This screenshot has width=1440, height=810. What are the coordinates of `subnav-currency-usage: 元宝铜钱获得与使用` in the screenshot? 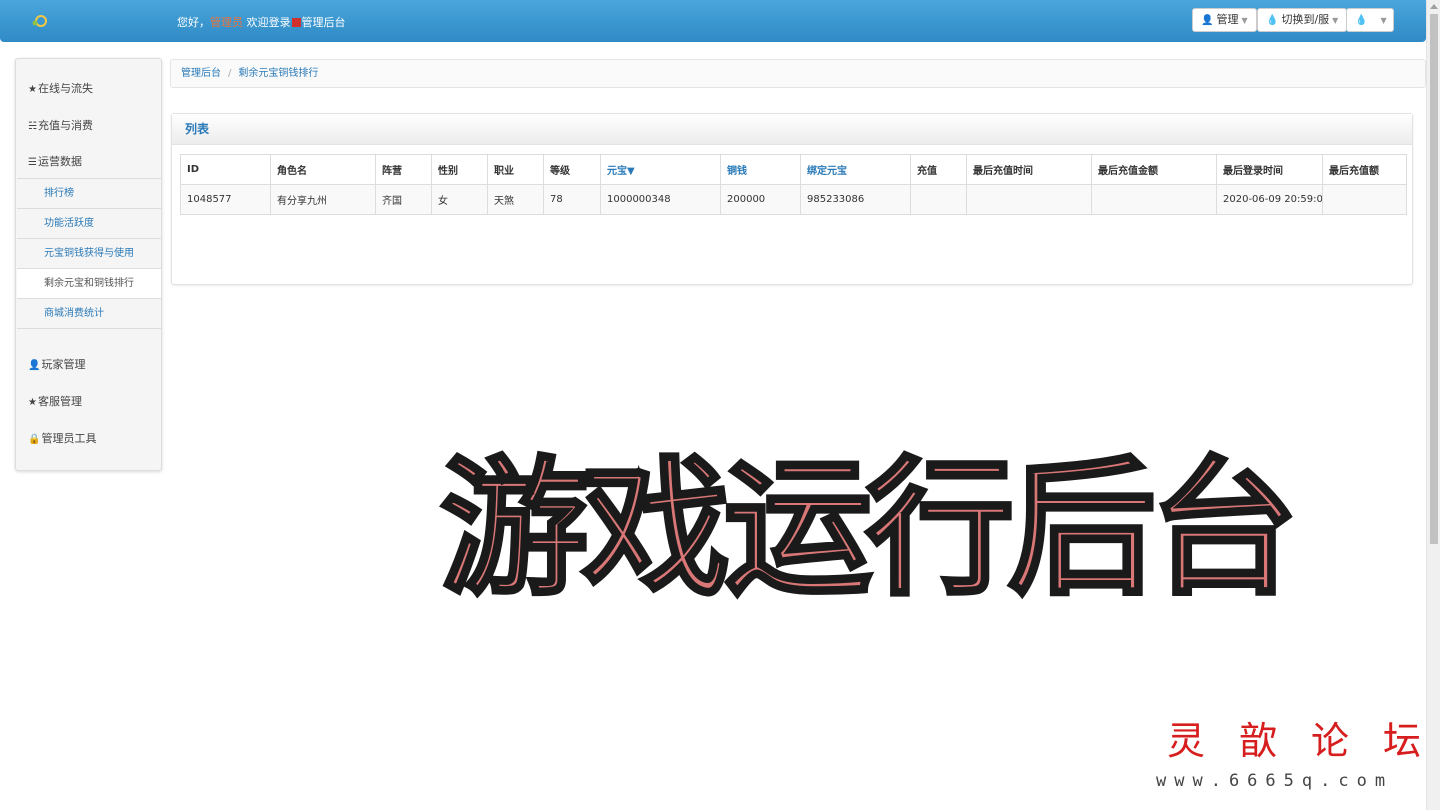 It's located at (89, 254).